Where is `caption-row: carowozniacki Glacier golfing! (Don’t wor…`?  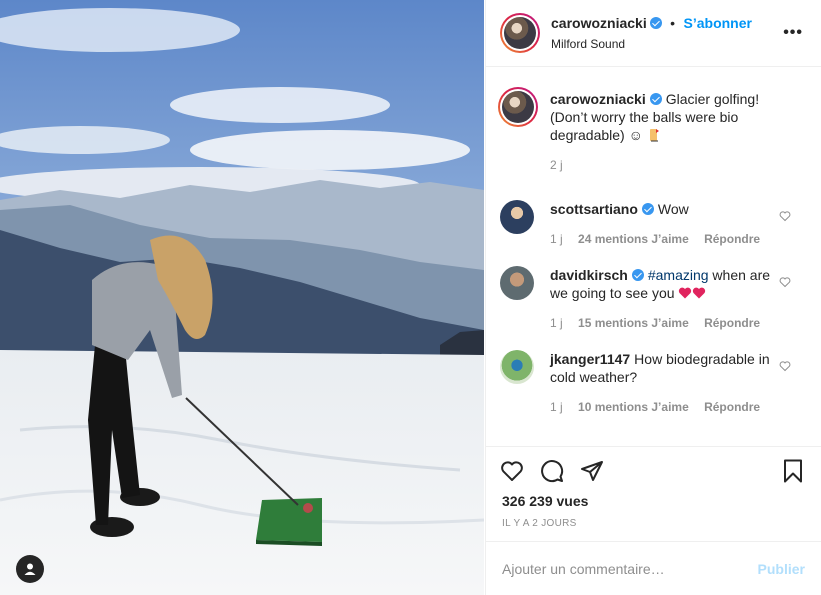 caption-row: carowozniacki Glacier golfing! (Don’t wor… is located at coordinates (653, 120).